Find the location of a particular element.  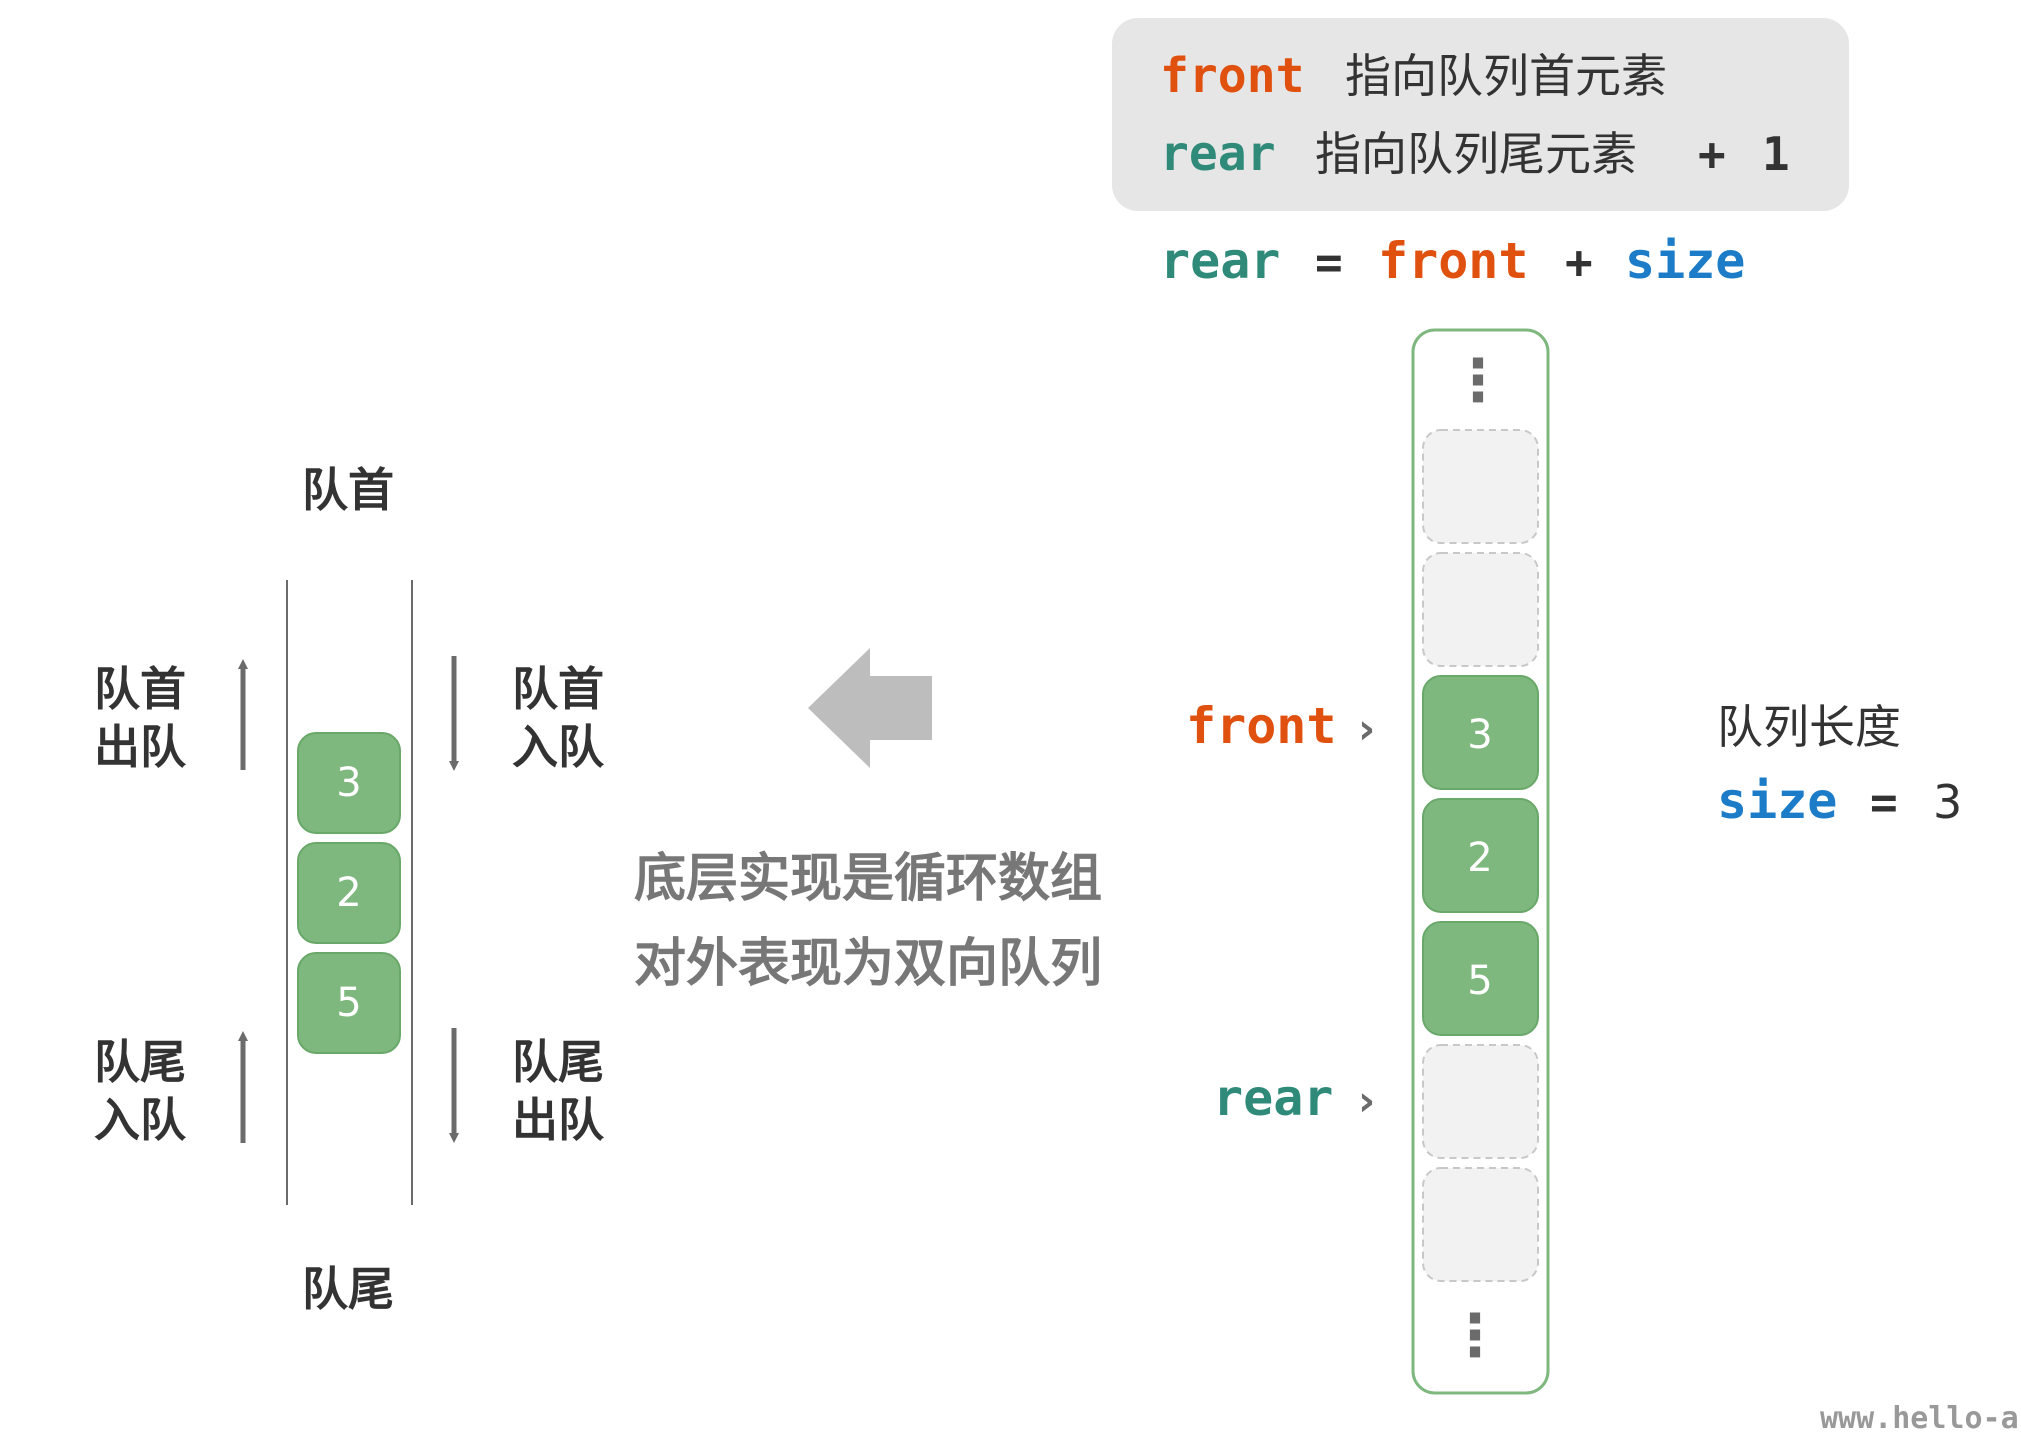

deque-bottom-label: 队尾 is located at coordinates (348, 1289).